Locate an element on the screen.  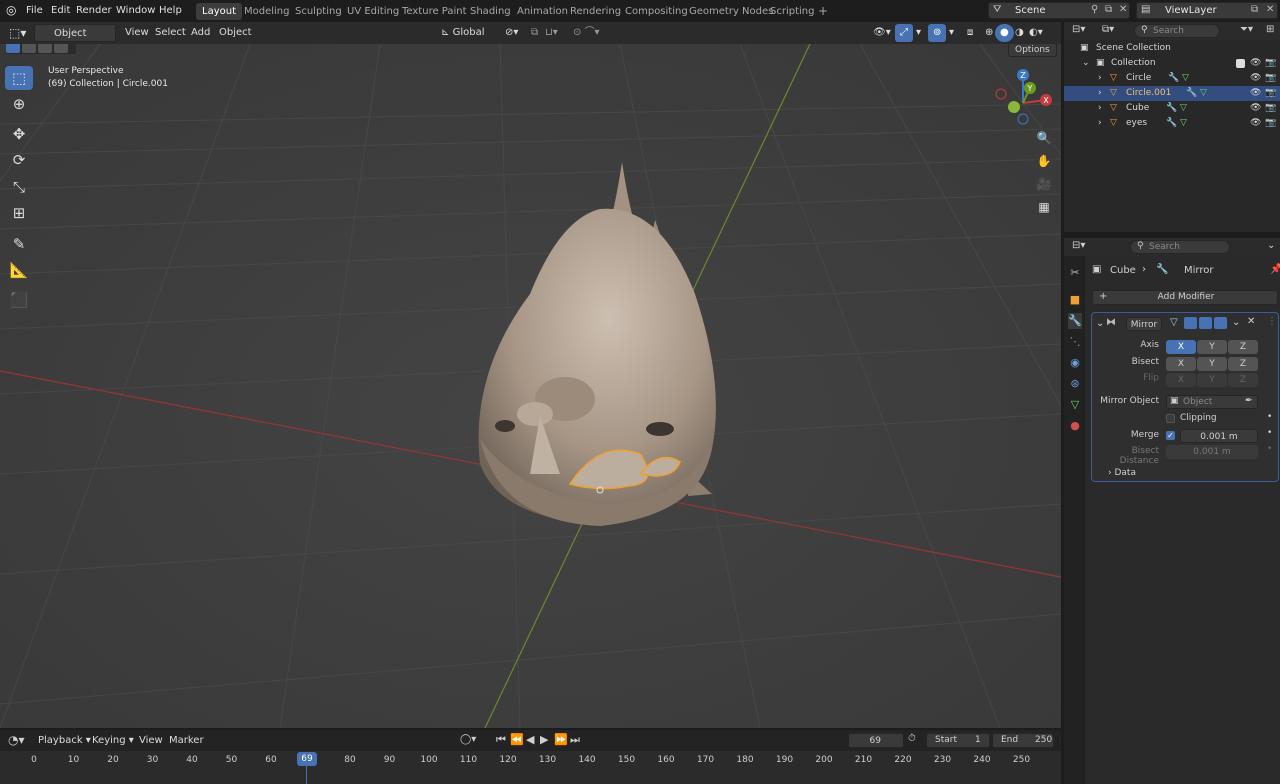
reverse-play-icon: ◀ is located at coordinates (530, 739).